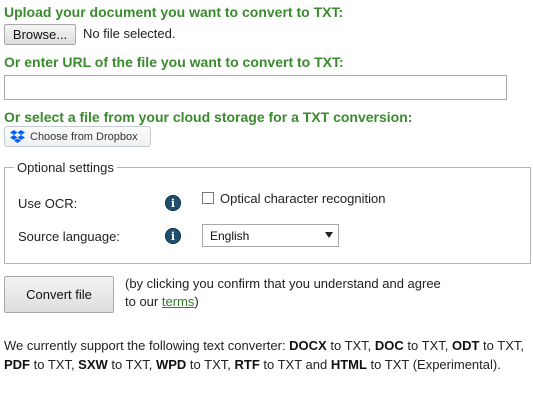 The width and height of the screenshot is (533, 397). I want to click on source-language-select: English, so click(270, 235).